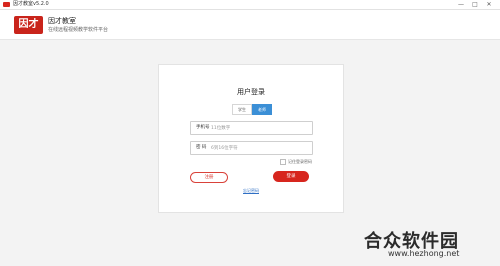  I want to click on app-logo: 因才, so click(28, 25).